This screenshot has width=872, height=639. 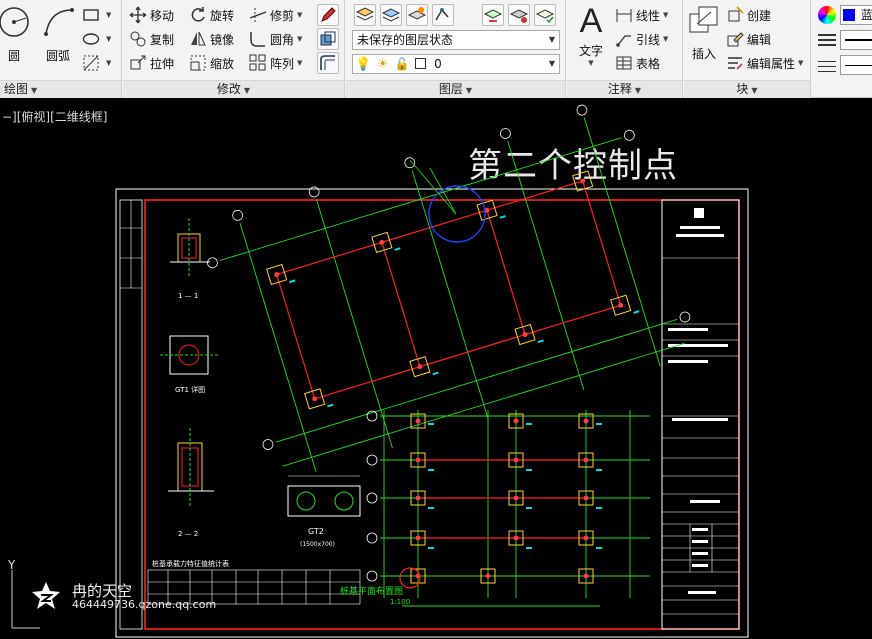 I want to click on layer-unisolate-button, so click(x=545, y=15).